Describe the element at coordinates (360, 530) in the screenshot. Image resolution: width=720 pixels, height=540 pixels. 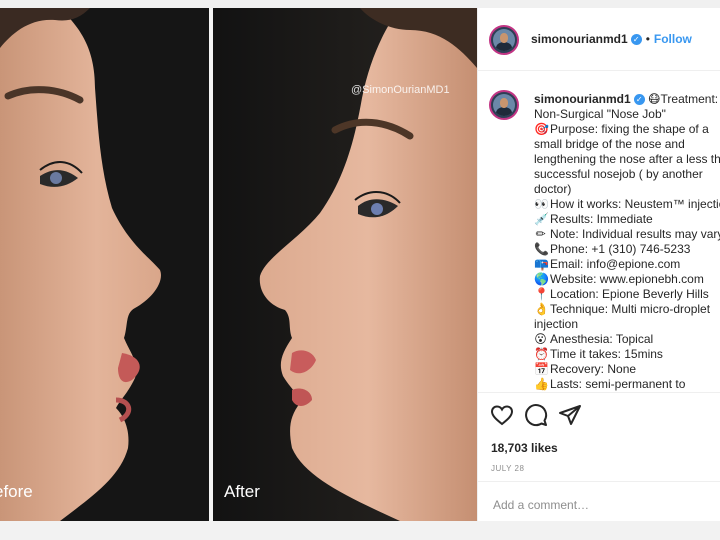
I see `window-bottom-bar` at that location.